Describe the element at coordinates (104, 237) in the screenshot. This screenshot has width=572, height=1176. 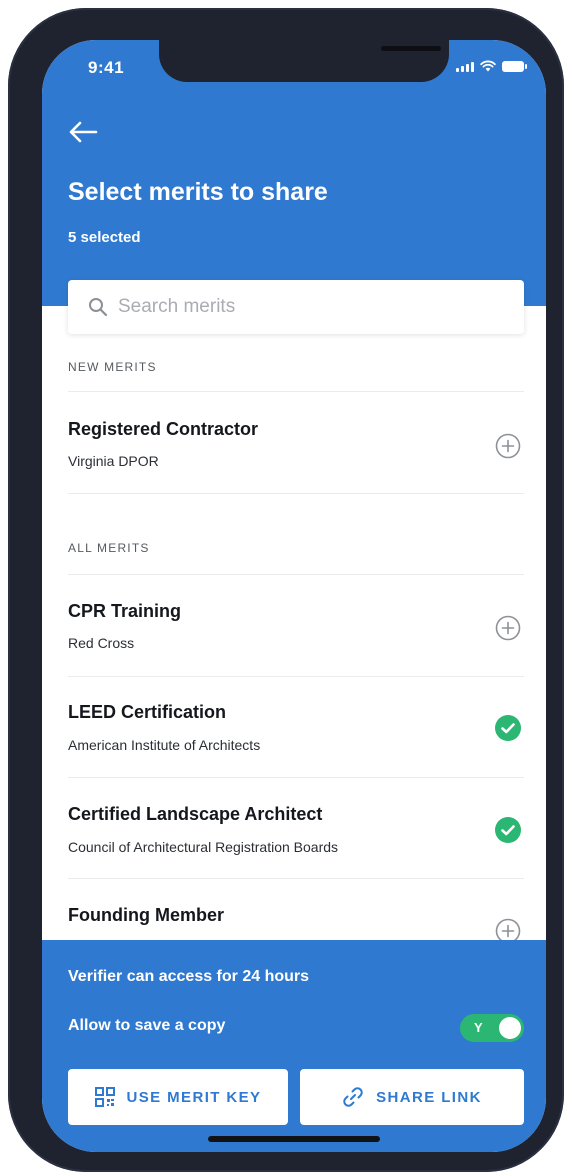
I see `selected-count: 5 selected` at that location.